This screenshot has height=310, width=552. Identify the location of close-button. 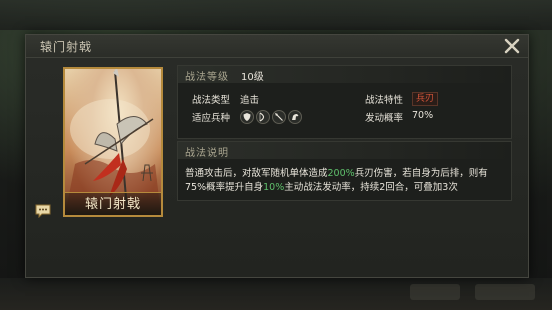
(512, 46).